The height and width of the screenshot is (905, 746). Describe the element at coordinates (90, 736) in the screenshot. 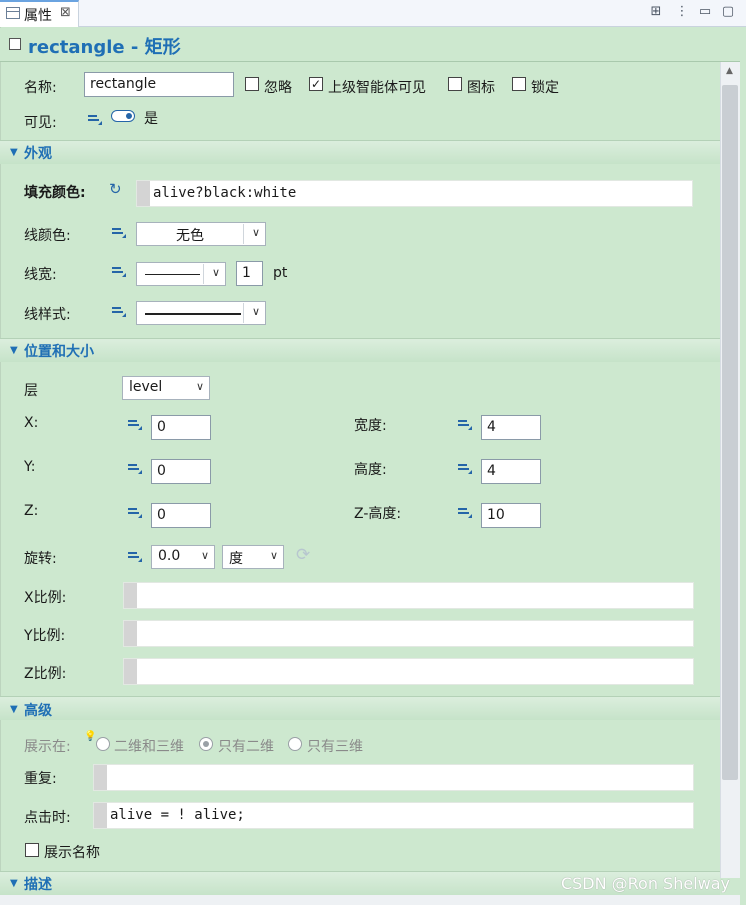

I see `hint-bulb-icon: 💡` at that location.